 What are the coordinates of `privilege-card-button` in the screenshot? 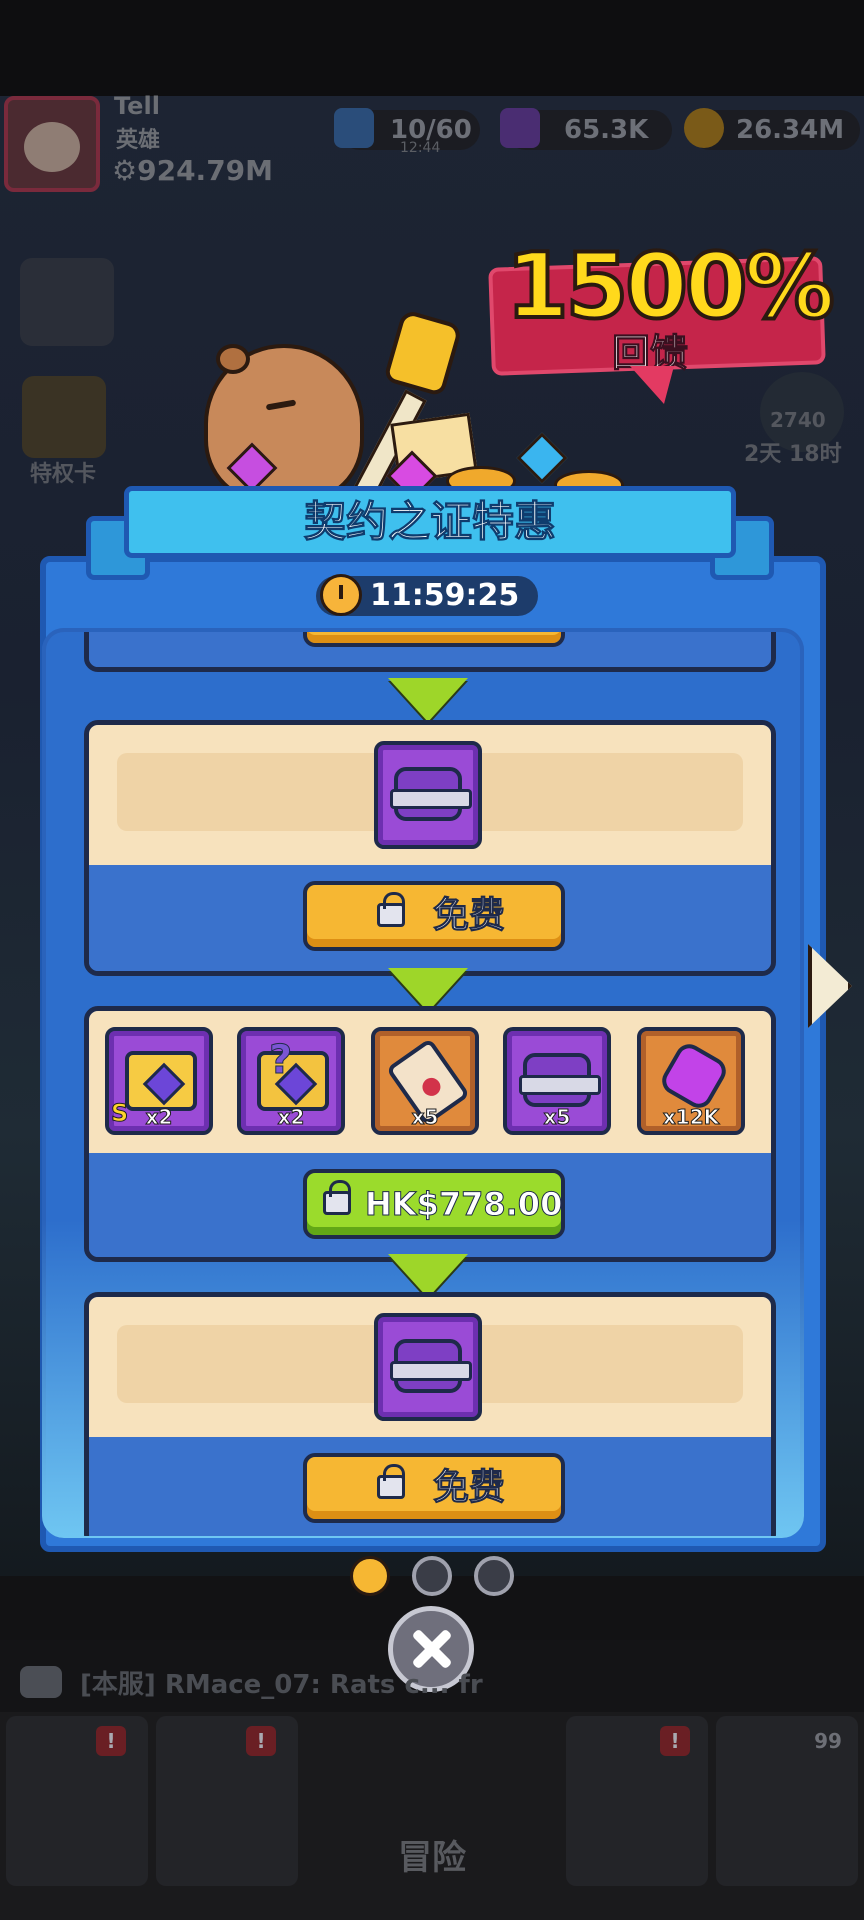 It's located at (64, 417).